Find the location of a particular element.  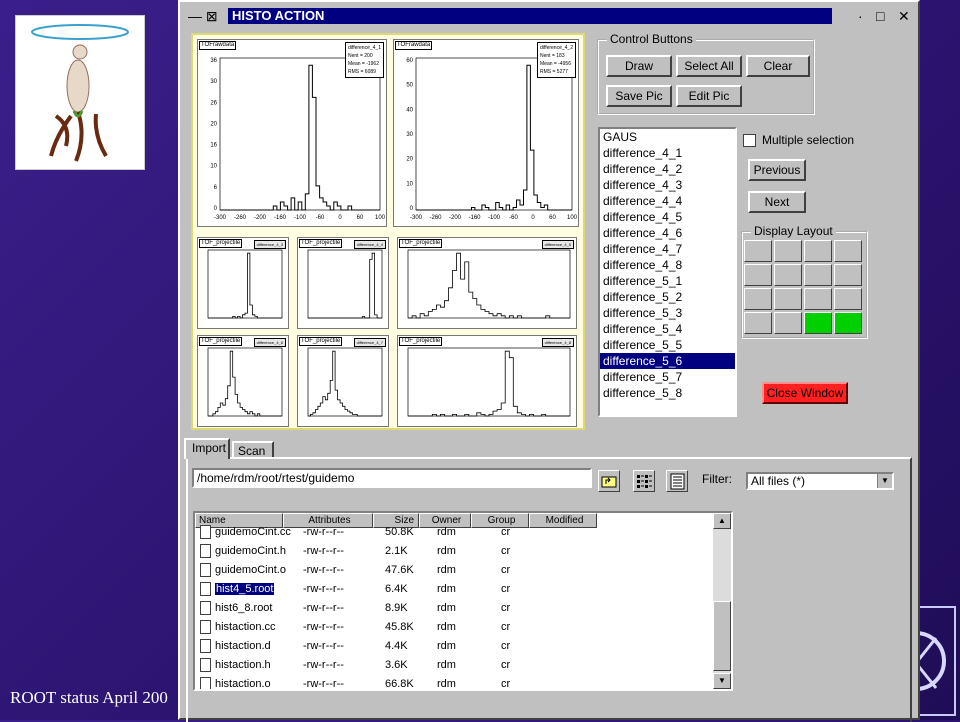

clear-button: Clear is located at coordinates (778, 66).